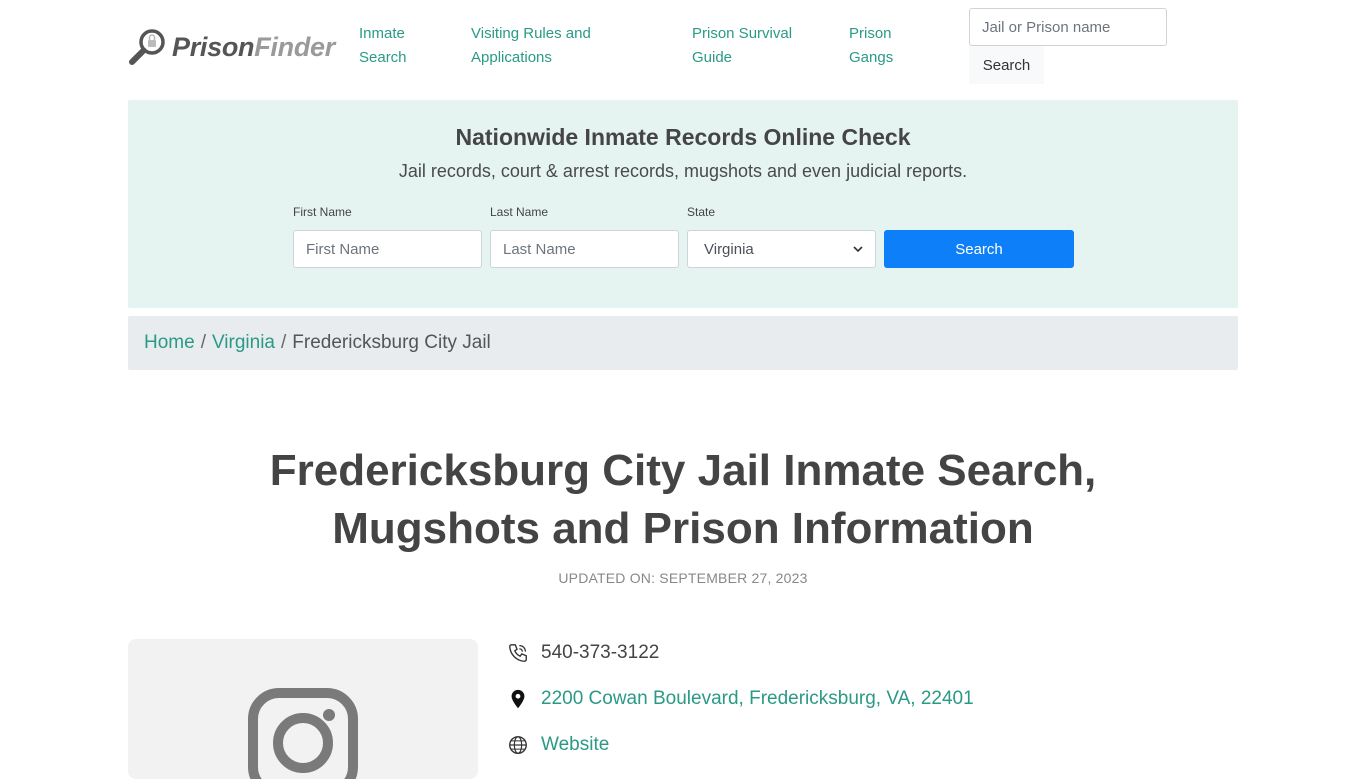 This screenshot has width=1366, height=779. What do you see at coordinates (382, 33) in the screenshot?
I see `nav-inmate-search-line1: Inmate` at bounding box center [382, 33].